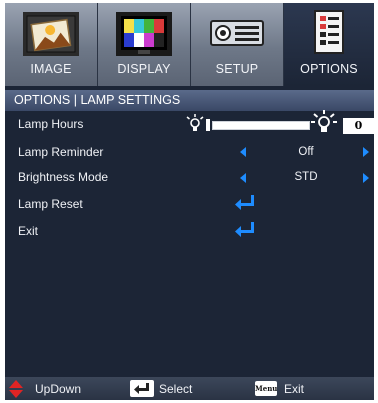  I want to click on lamp-reminder-label: Lamp Reminder, so click(61, 152).